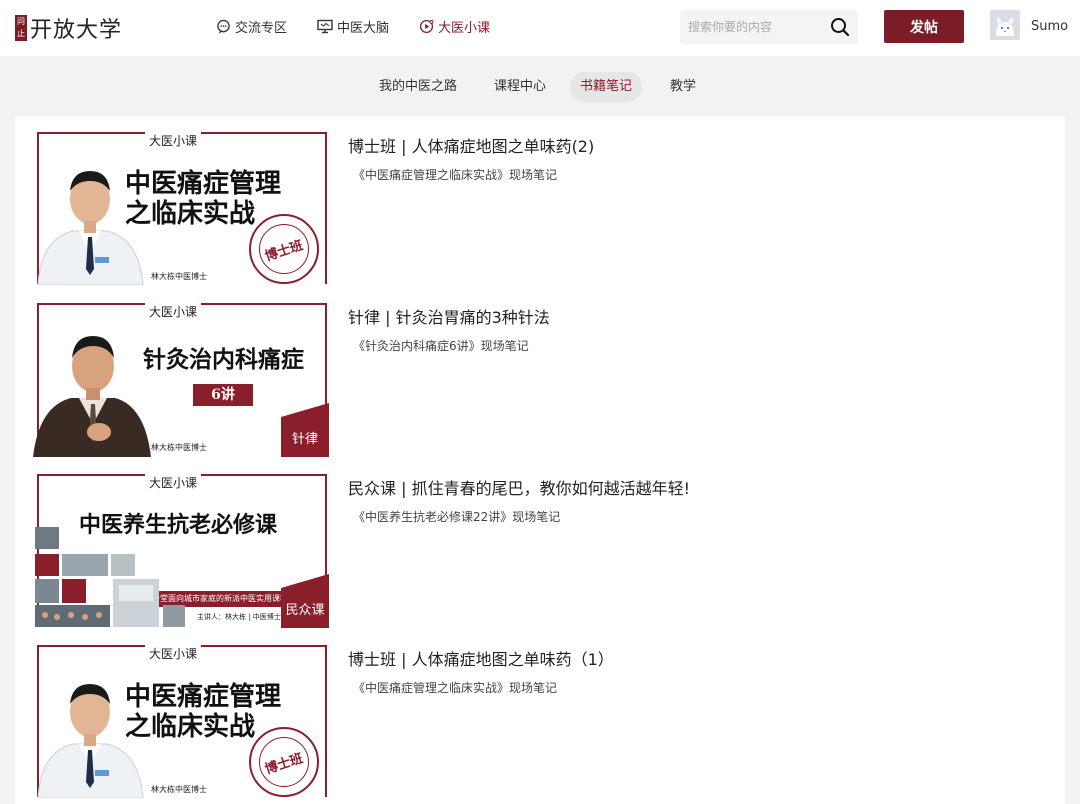  Describe the element at coordinates (481, 658) in the screenshot. I see `item-title: 博士班 | 人体痛症地图之单味药（1）` at that location.